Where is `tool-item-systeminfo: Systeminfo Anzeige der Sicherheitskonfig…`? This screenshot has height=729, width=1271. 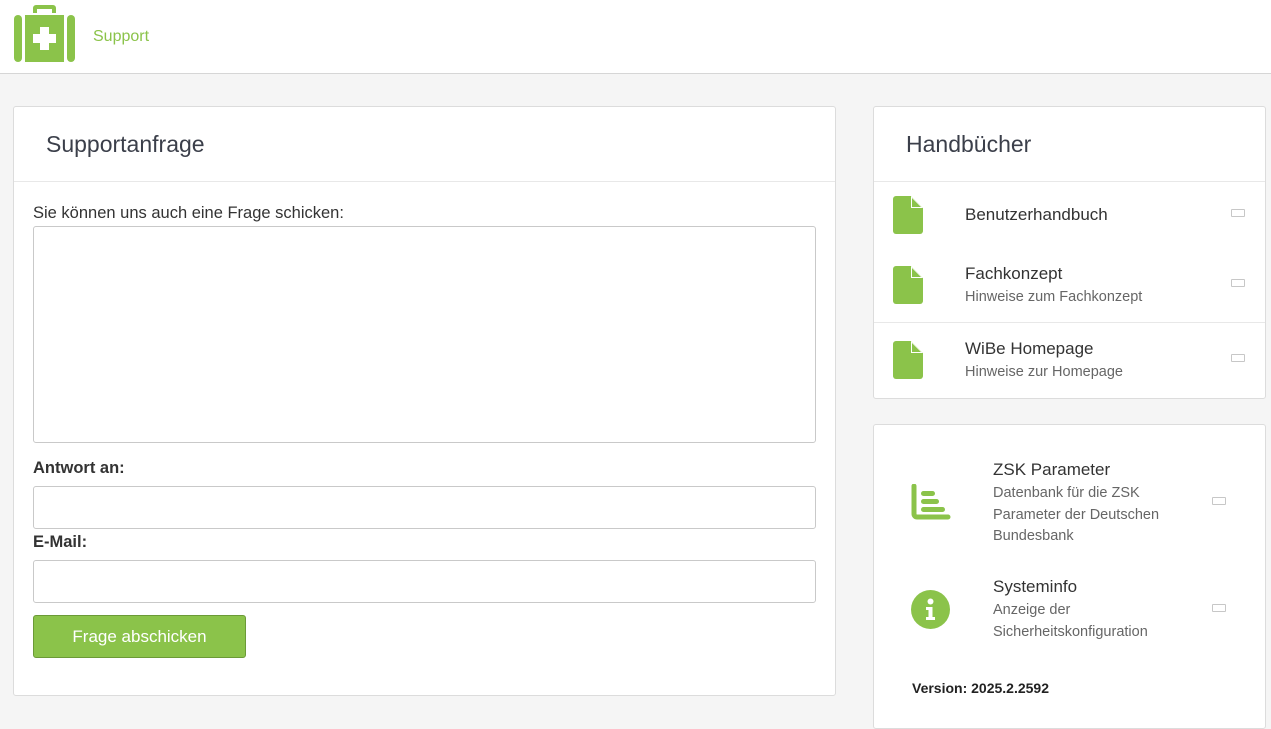 tool-item-systeminfo: Systeminfo Anzeige der Sicherheitskonfig… is located at coordinates (1069, 612).